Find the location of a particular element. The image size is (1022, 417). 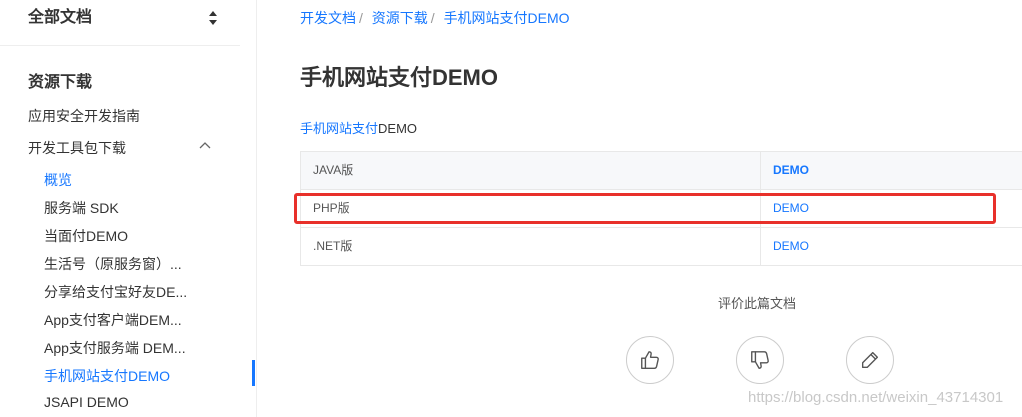

sidebar-item-face-pay-demo: 当面付DEMO is located at coordinates (119, 236).